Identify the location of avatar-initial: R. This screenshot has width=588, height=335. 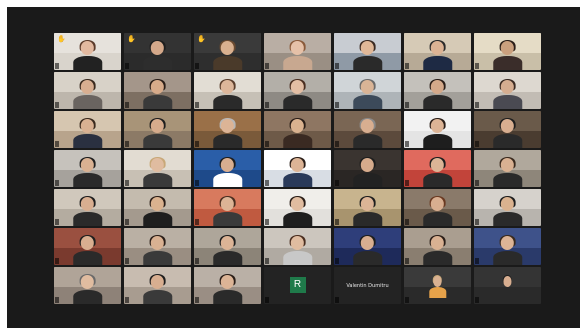
(297, 284).